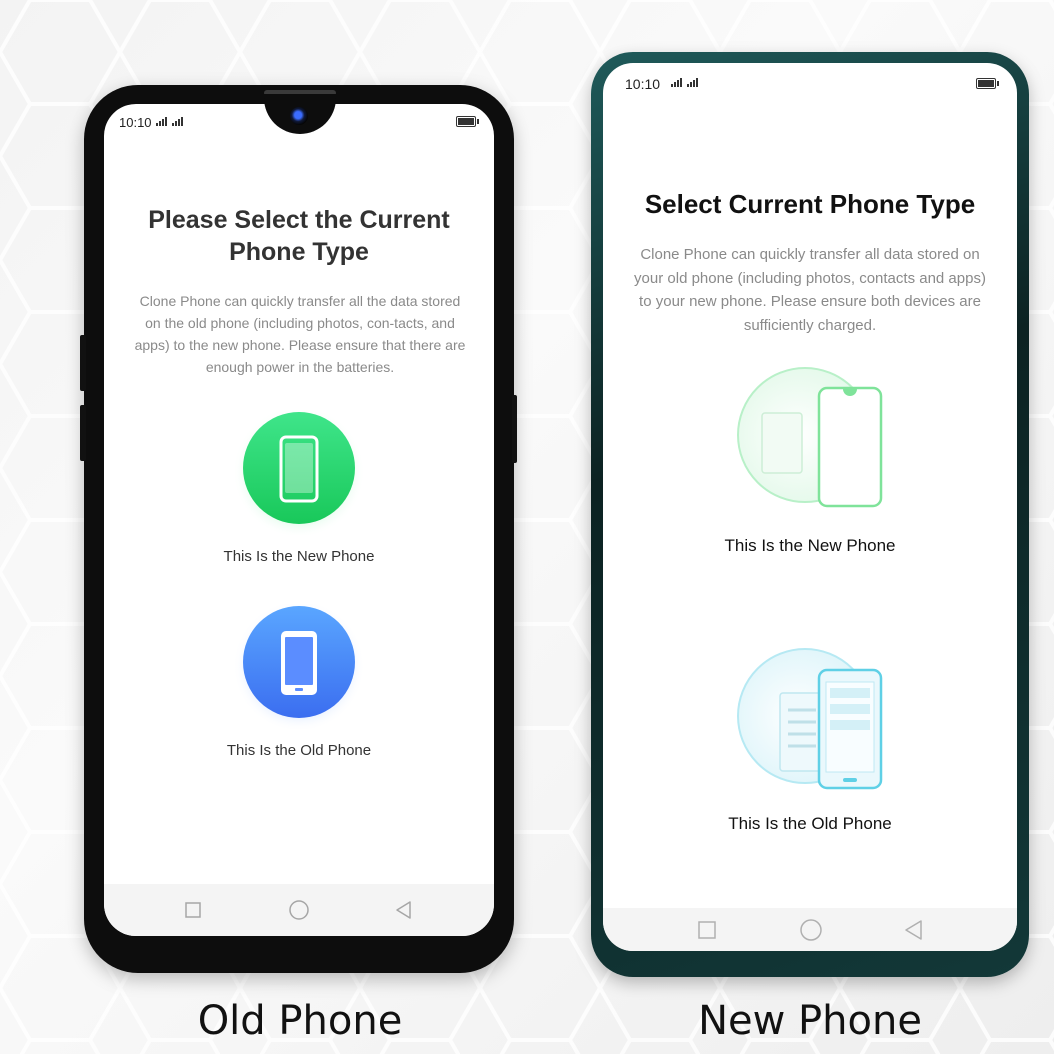 This screenshot has height=1054, width=1054. What do you see at coordinates (810, 204) in the screenshot?
I see `page-title: Select Current Phone Type` at bounding box center [810, 204].